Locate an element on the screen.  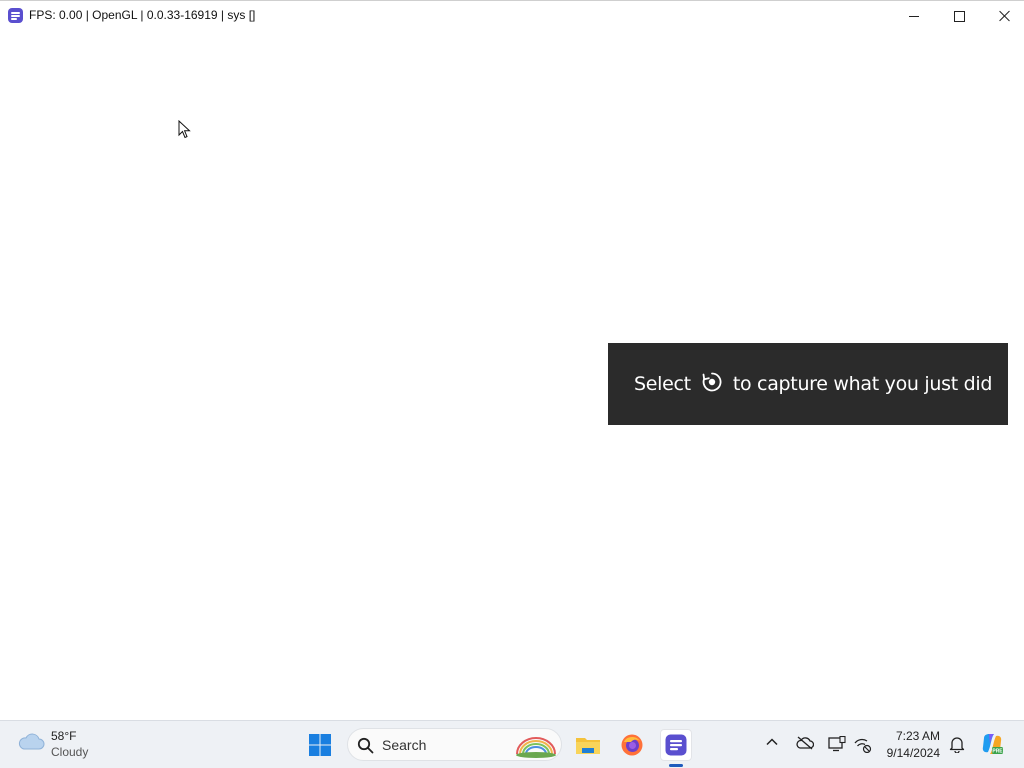
minimize-icon is located at coordinates (914, 16).